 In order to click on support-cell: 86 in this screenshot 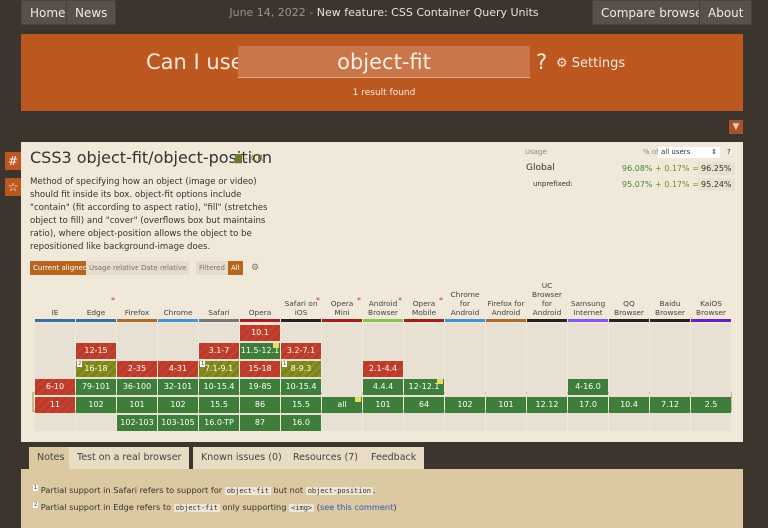, I will do `click(260, 405)`.